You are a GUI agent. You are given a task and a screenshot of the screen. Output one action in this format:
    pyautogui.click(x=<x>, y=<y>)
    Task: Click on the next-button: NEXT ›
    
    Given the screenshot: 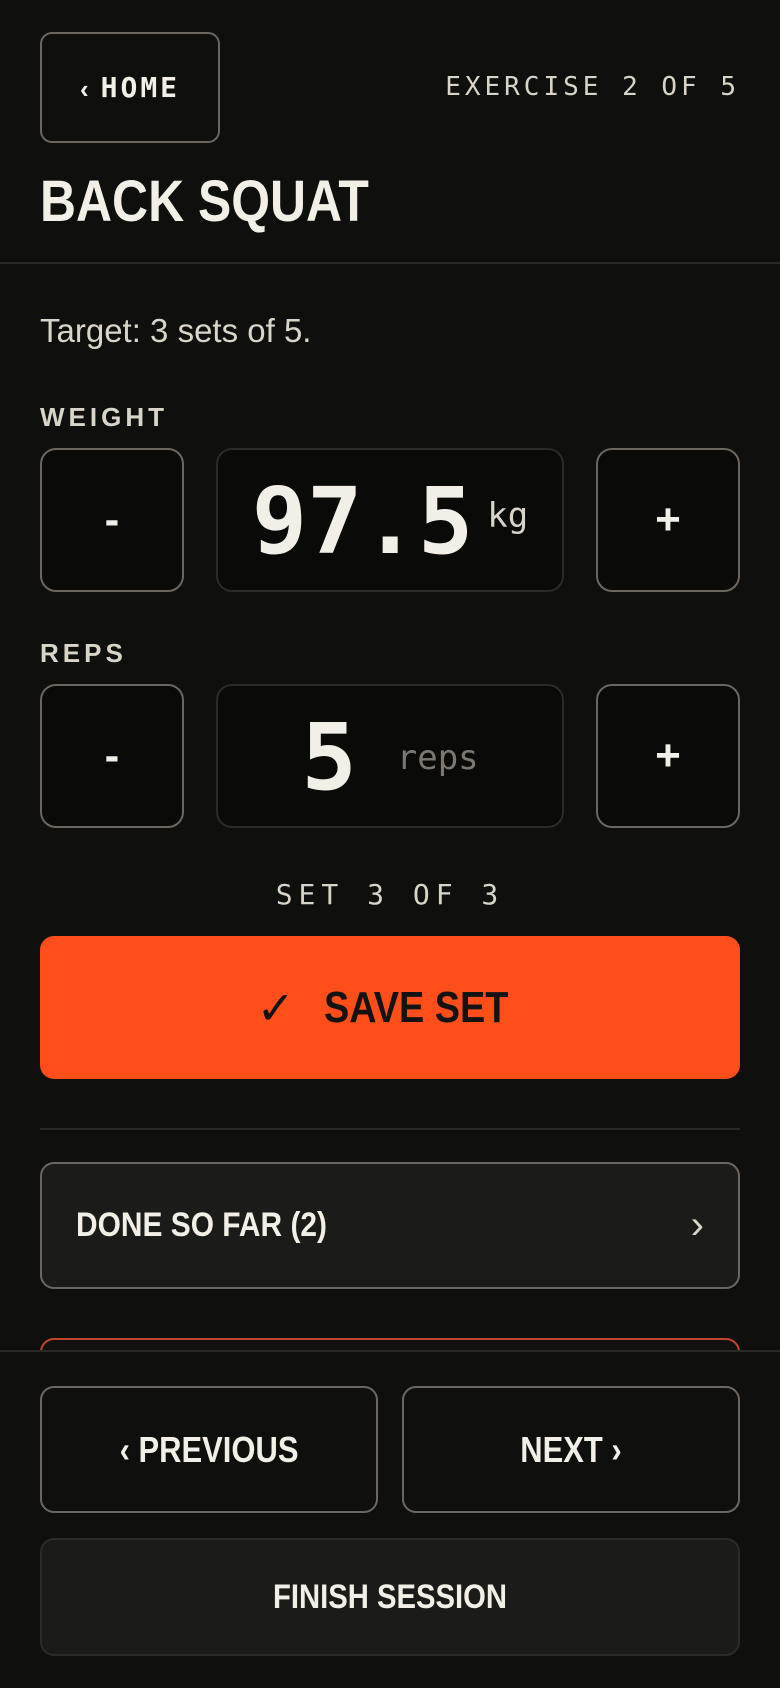 What is the action you would take?
    pyautogui.click(x=571, y=1449)
    